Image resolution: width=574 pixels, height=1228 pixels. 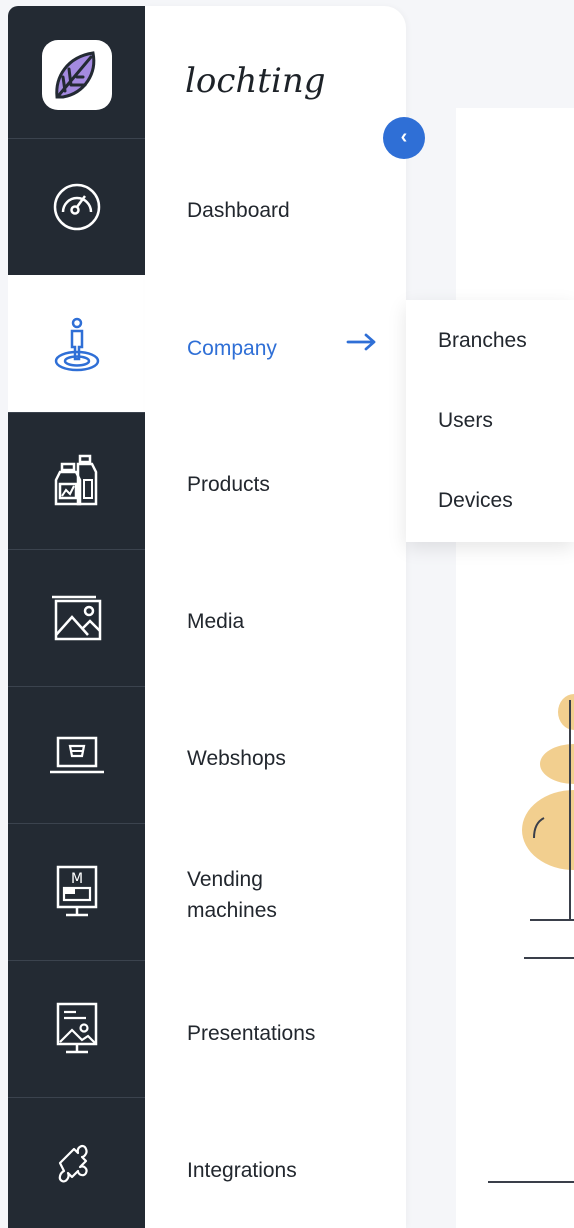 I want to click on puzzle-icon, so click(x=73, y=1163).